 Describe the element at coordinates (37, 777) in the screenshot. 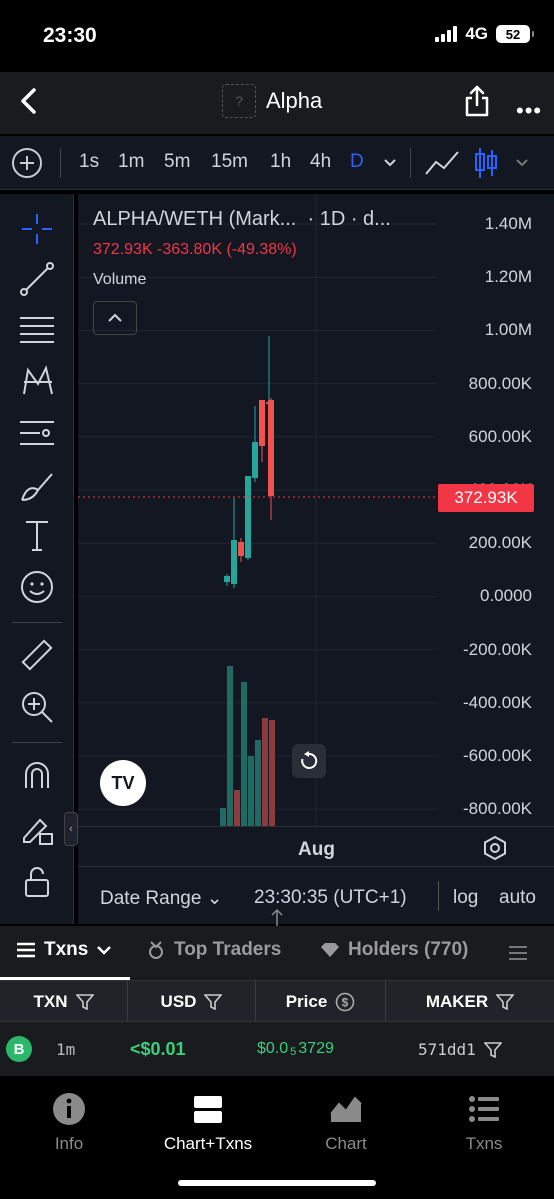

I see `magnet-icon` at that location.